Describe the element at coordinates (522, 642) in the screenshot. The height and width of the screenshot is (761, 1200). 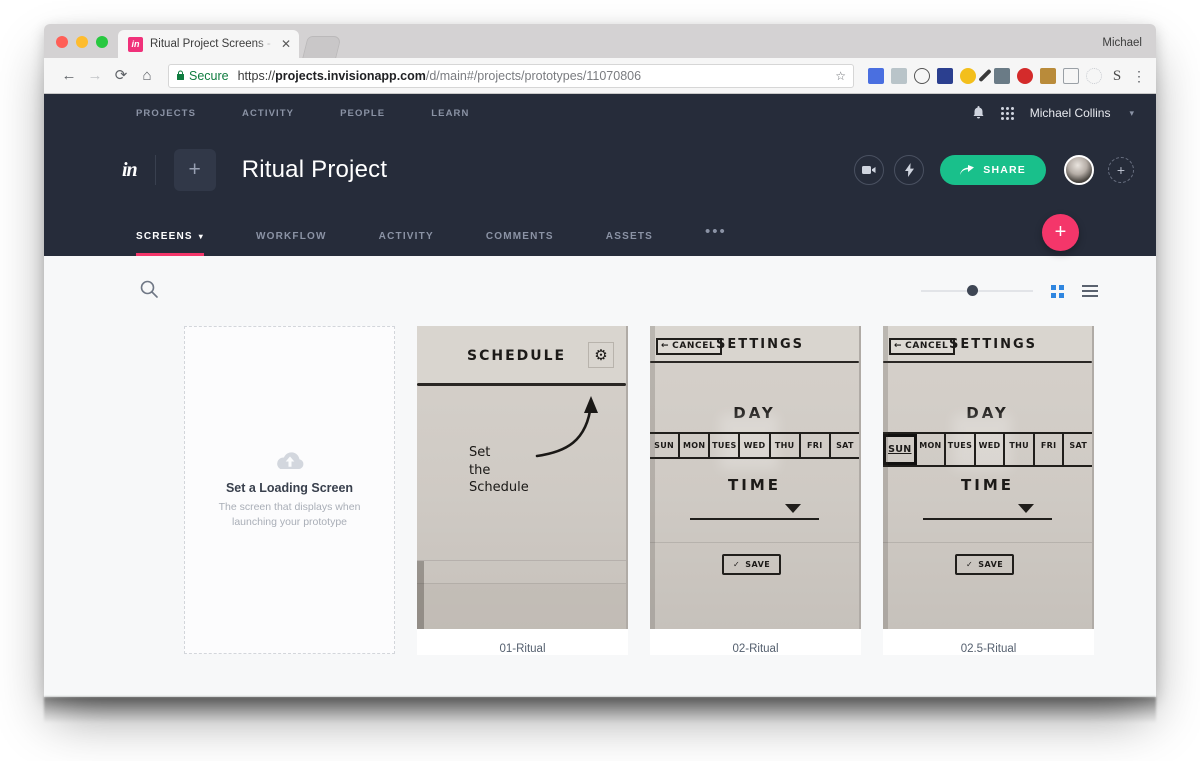
I see `screen-label: 01-Ritual` at that location.